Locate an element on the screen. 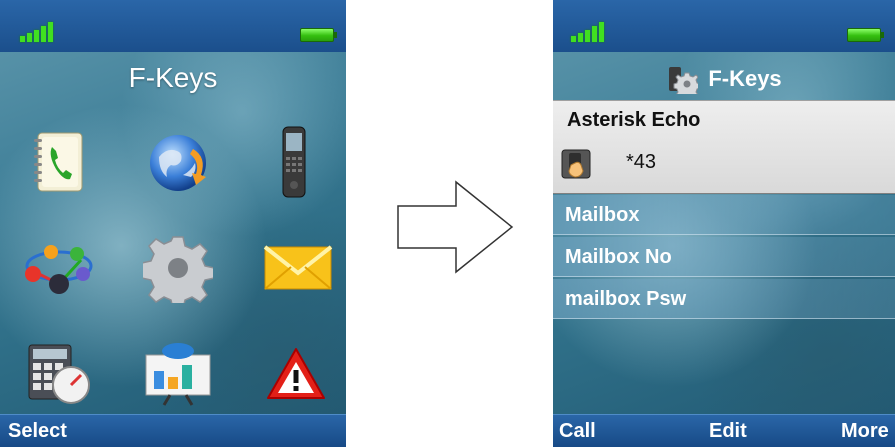 The height and width of the screenshot is (447, 895). presentation-icon is located at coordinates (178, 374).